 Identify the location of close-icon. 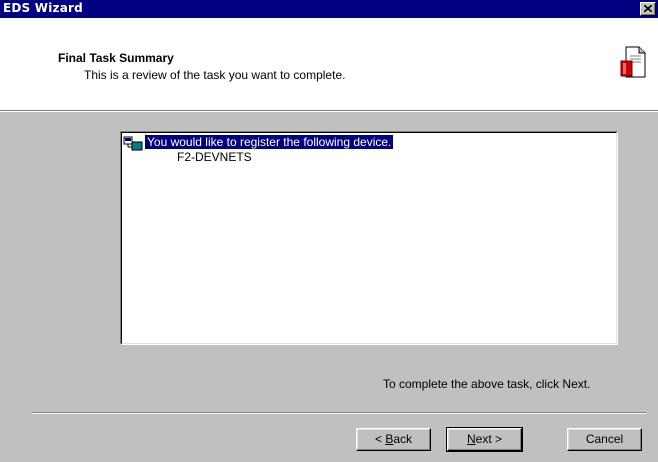
(648, 8).